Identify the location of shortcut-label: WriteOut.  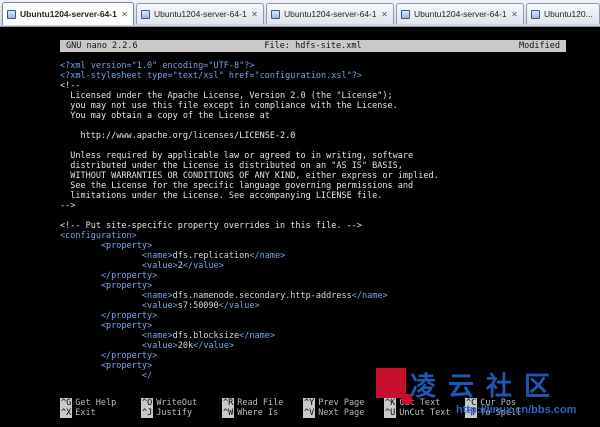
(177, 403).